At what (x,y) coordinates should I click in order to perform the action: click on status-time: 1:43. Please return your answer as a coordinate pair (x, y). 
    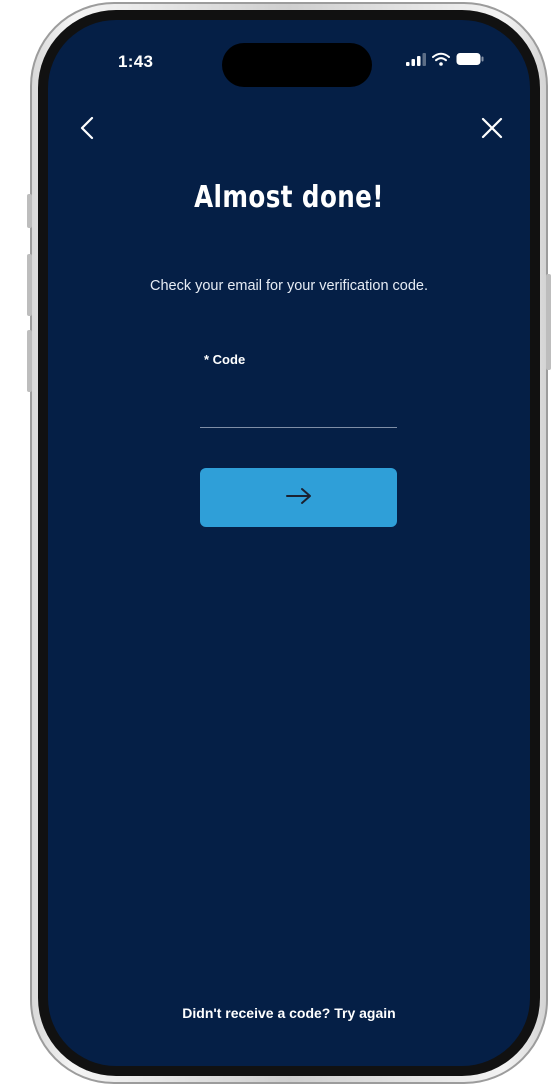
    Looking at the image, I should click on (136, 61).